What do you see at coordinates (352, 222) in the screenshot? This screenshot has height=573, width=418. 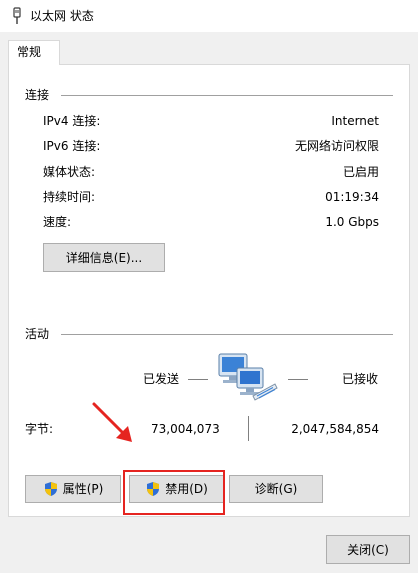 I see `speed-value: 1.0 Gbps` at bounding box center [352, 222].